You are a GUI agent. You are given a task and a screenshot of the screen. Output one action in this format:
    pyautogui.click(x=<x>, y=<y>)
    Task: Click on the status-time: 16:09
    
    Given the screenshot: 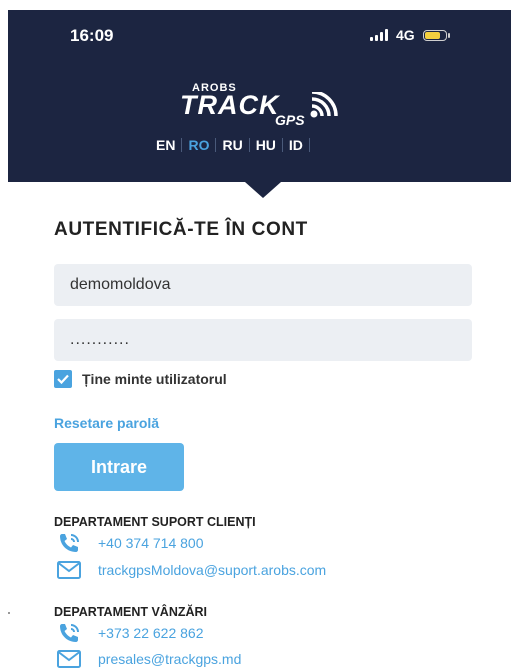 What is the action you would take?
    pyautogui.click(x=92, y=35)
    